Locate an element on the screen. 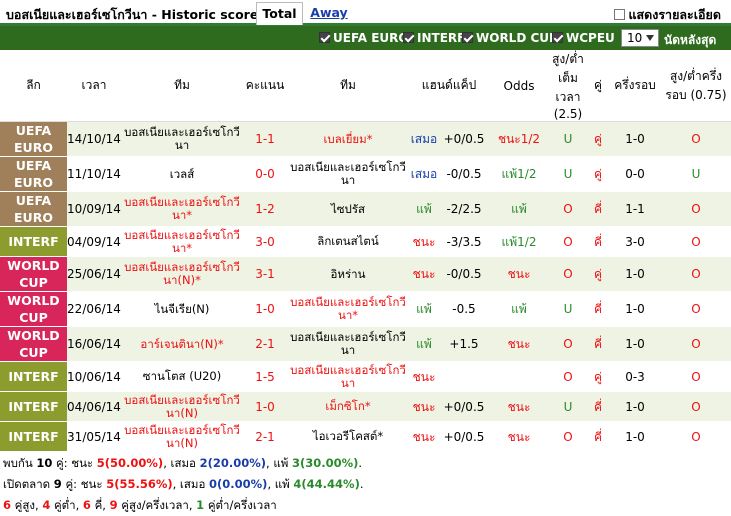 This screenshot has width=731, height=516. away-team: เบลเยี่ยม* is located at coordinates (348, 139).